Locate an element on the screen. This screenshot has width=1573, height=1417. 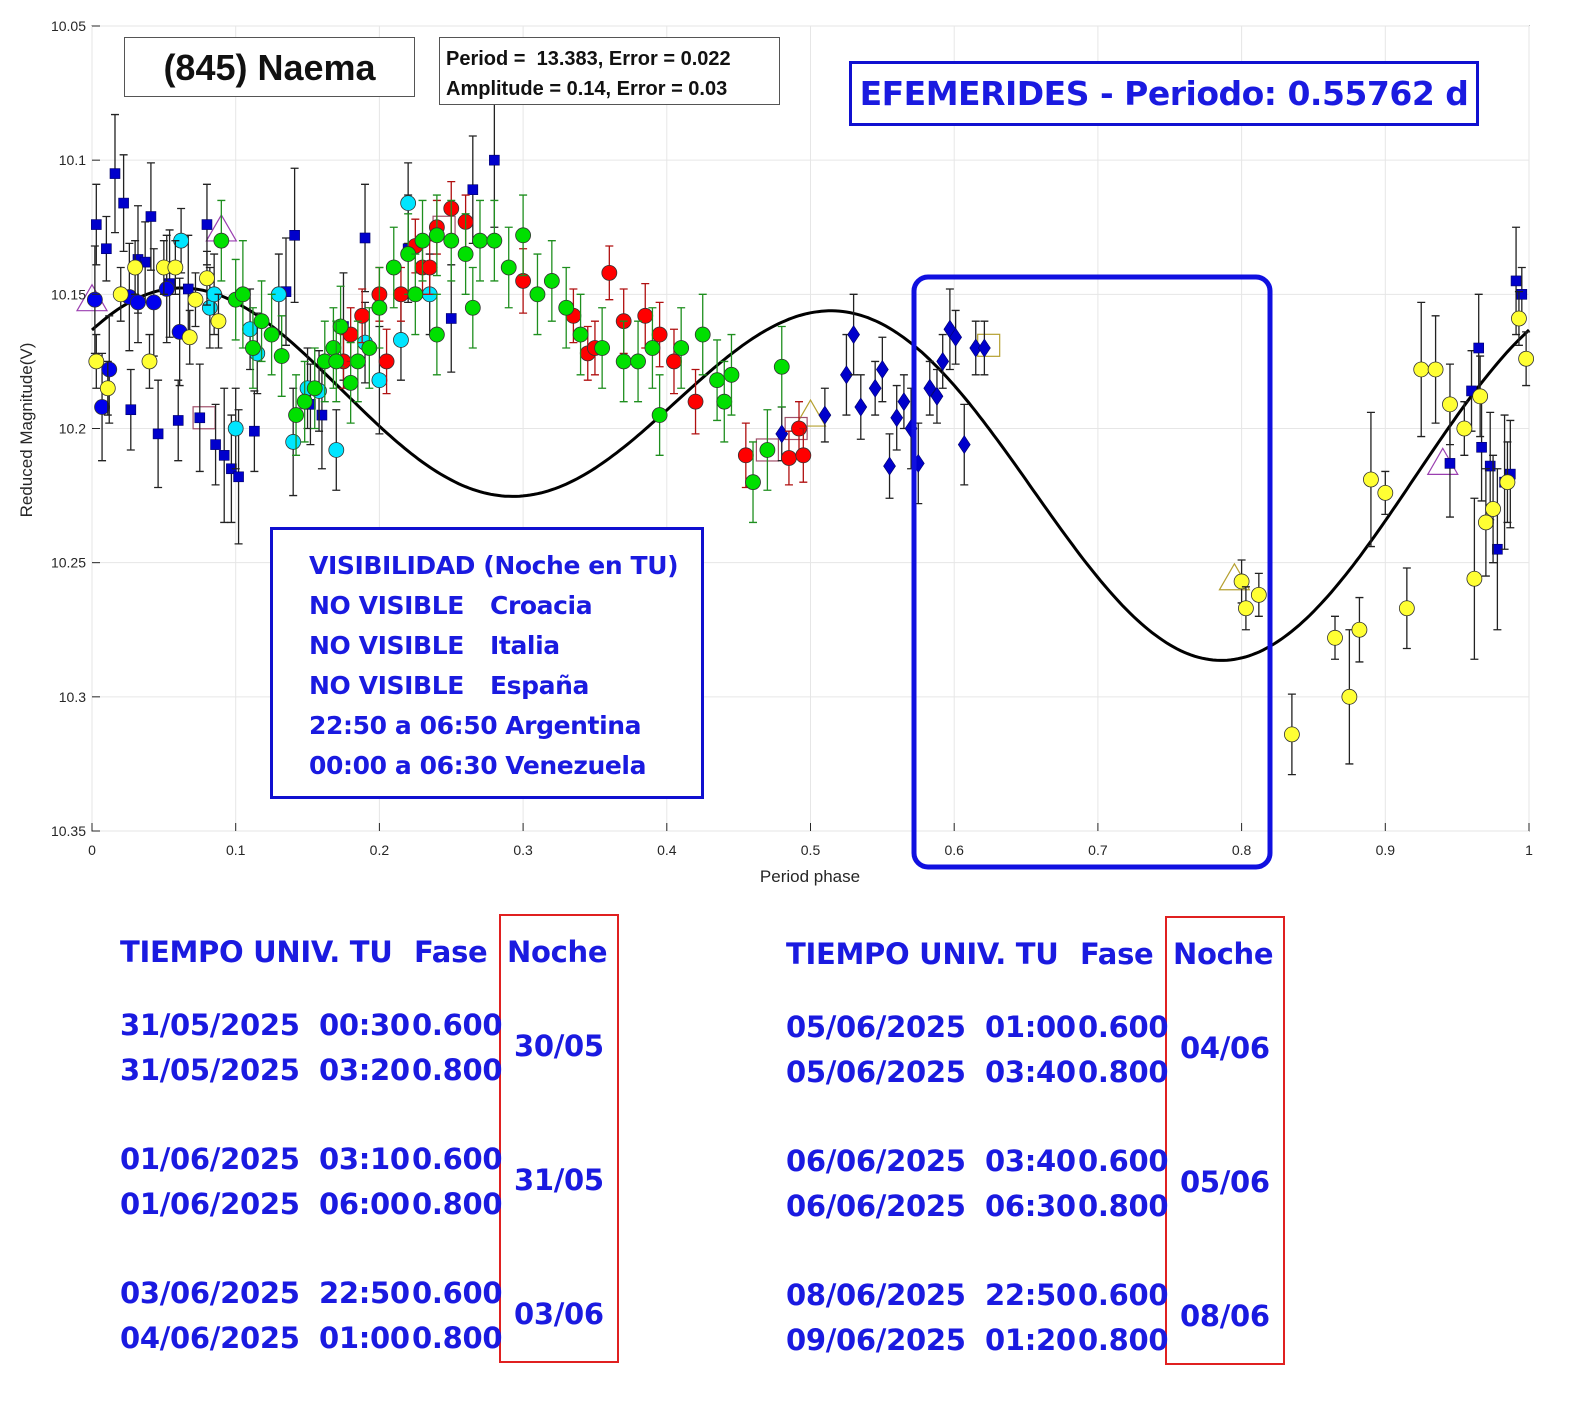
visibility-place: España is located at coordinates (539, 685).